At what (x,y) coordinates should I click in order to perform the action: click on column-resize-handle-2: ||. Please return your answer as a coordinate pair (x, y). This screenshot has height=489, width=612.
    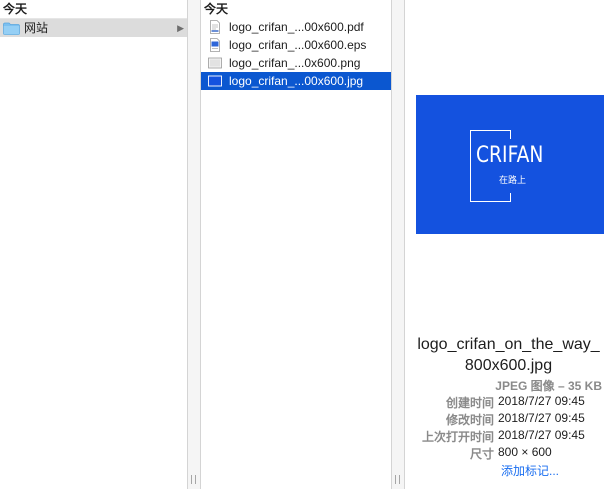
    Looking at the image, I should click on (398, 244).